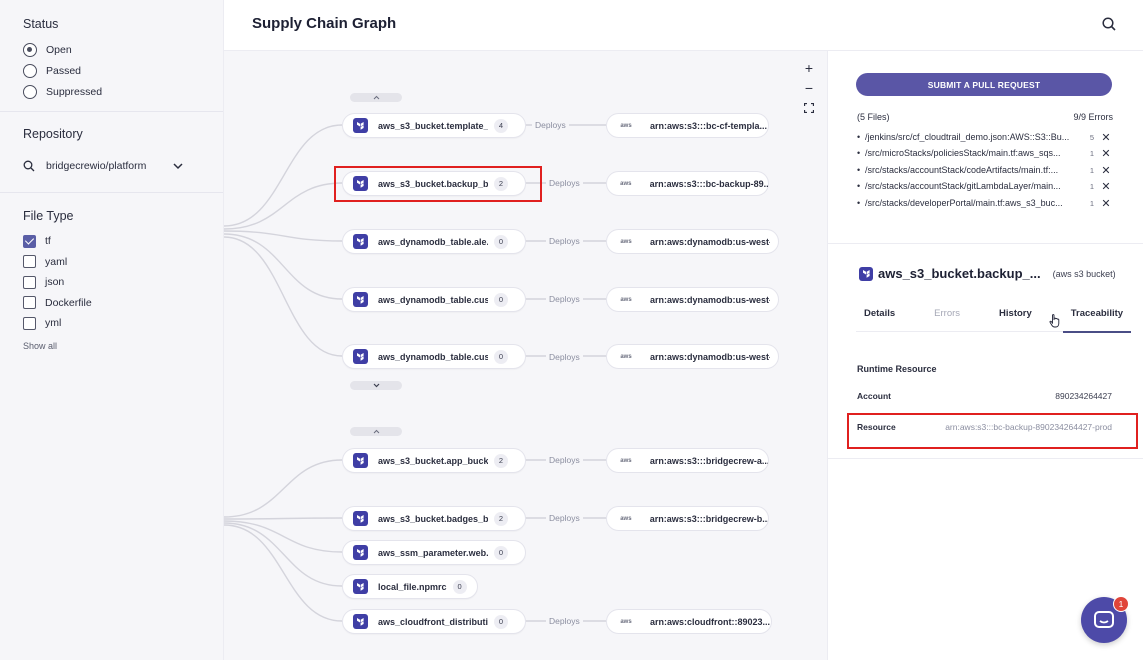 The image size is (1143, 660). Describe the element at coordinates (1015, 319) in the screenshot. I see `tab-history: History` at that location.